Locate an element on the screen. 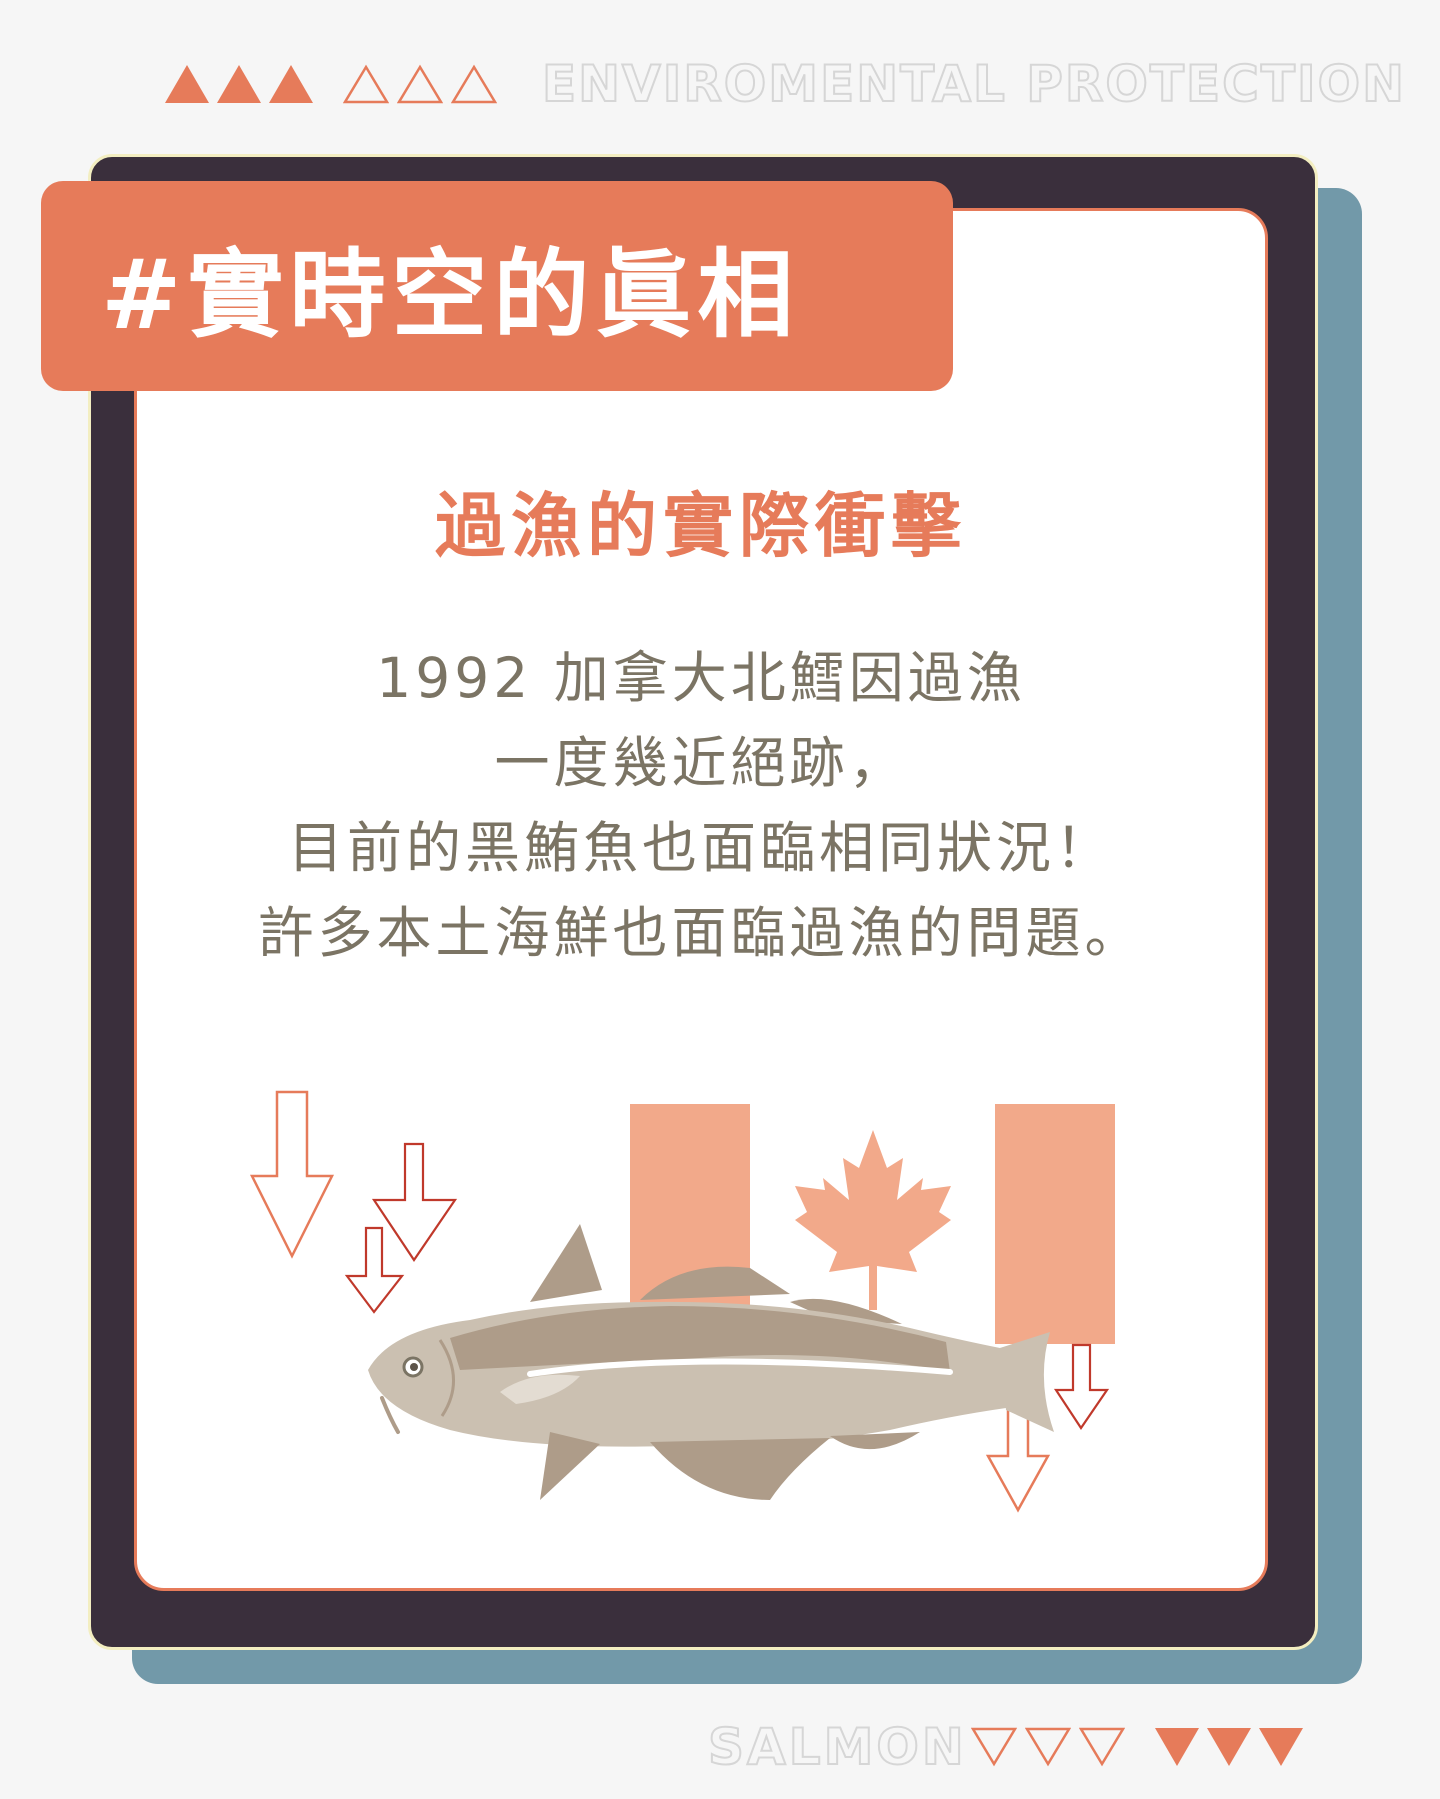  overfishing-illustration is located at coordinates (682, 1301).